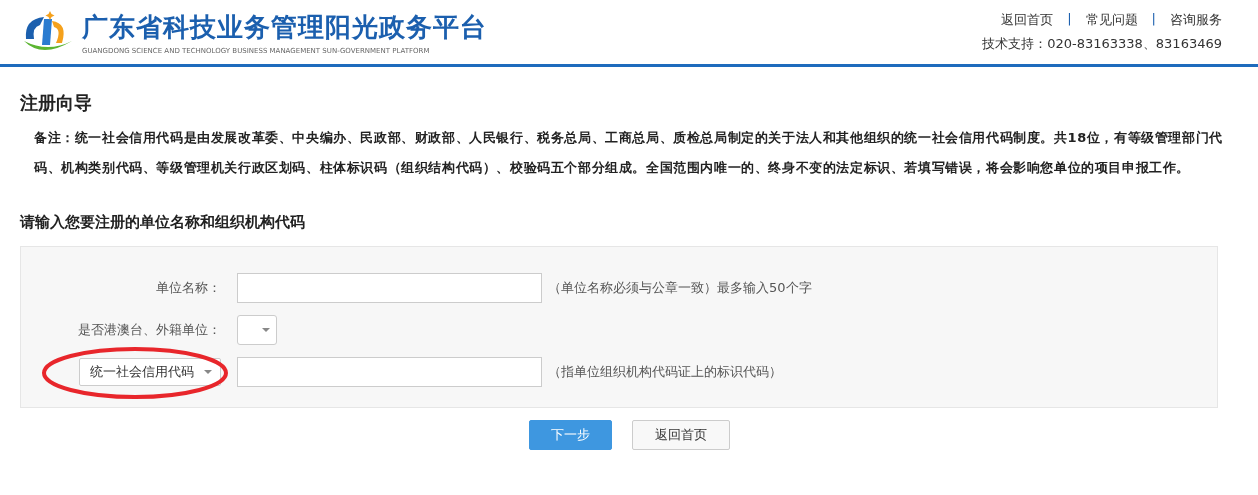 The image size is (1258, 495). What do you see at coordinates (1027, 20) in the screenshot?
I see `header-link: 返回首页` at bounding box center [1027, 20].